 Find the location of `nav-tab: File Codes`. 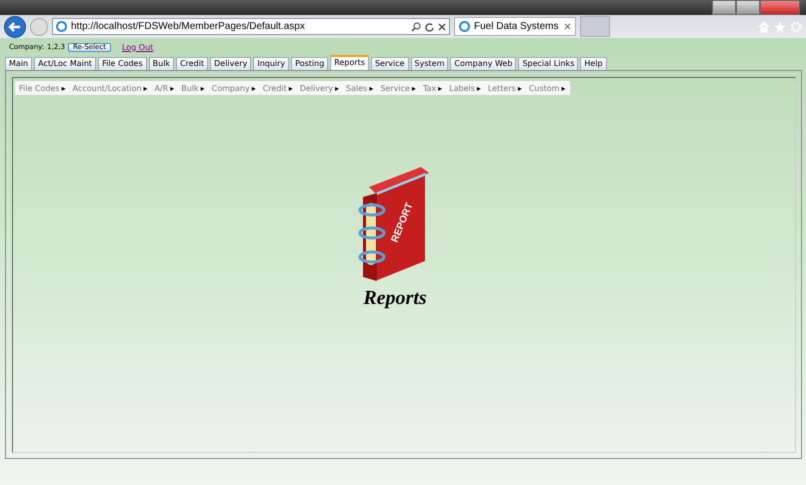

nav-tab: File Codes is located at coordinates (122, 63).